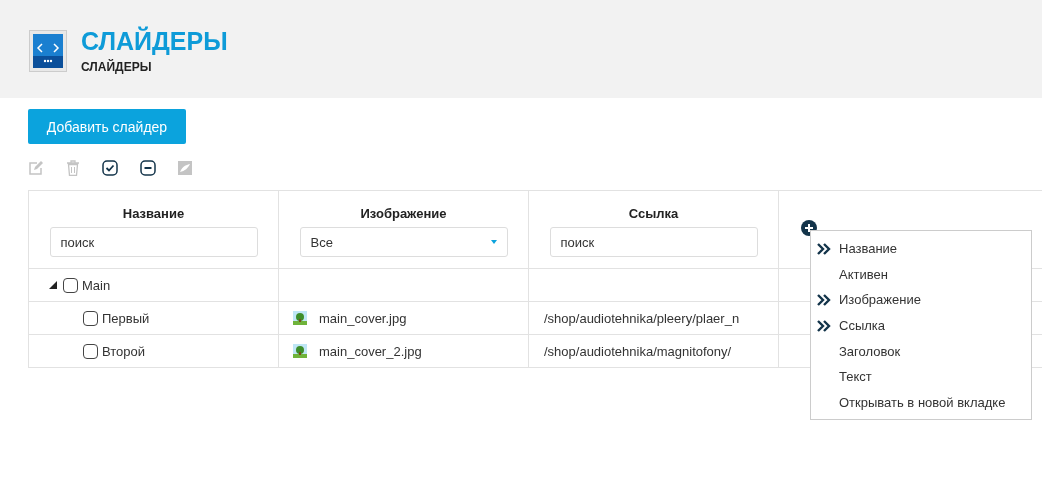  I want to click on page-subtitle: СЛАЙДЕРЫ, so click(117, 67).